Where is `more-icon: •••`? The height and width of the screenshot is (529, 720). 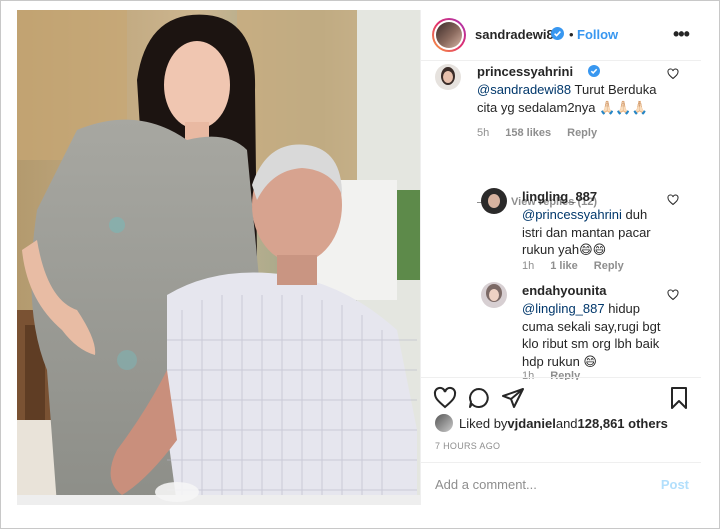 more-icon: ••• is located at coordinates (681, 34).